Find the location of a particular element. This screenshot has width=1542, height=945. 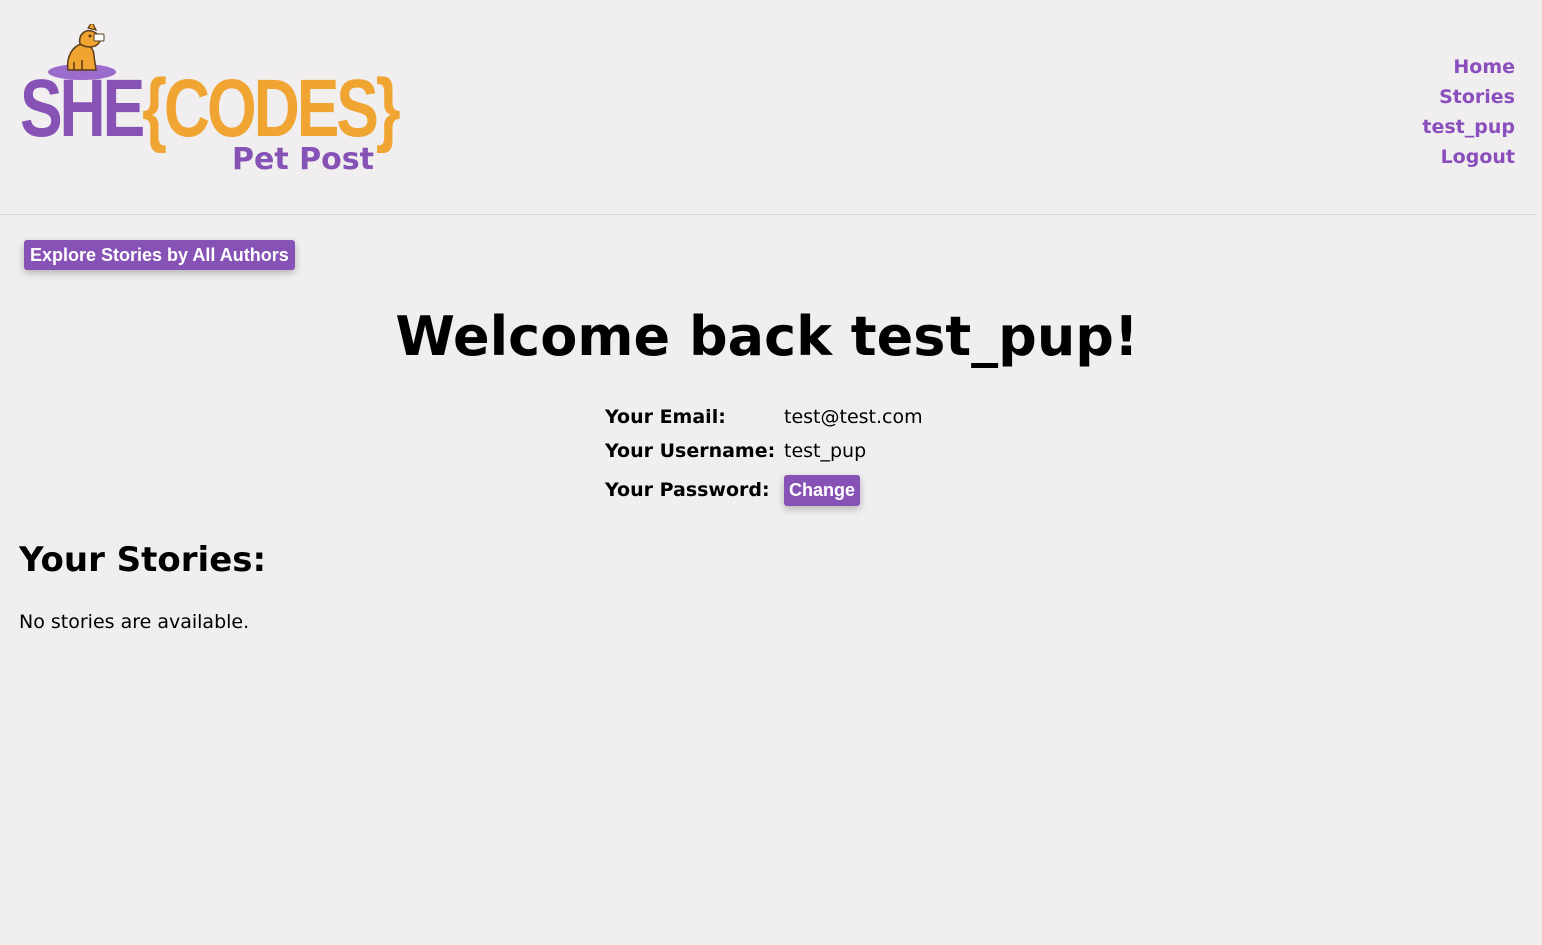

logo-subtitle: Pet Post is located at coordinates (303, 159).